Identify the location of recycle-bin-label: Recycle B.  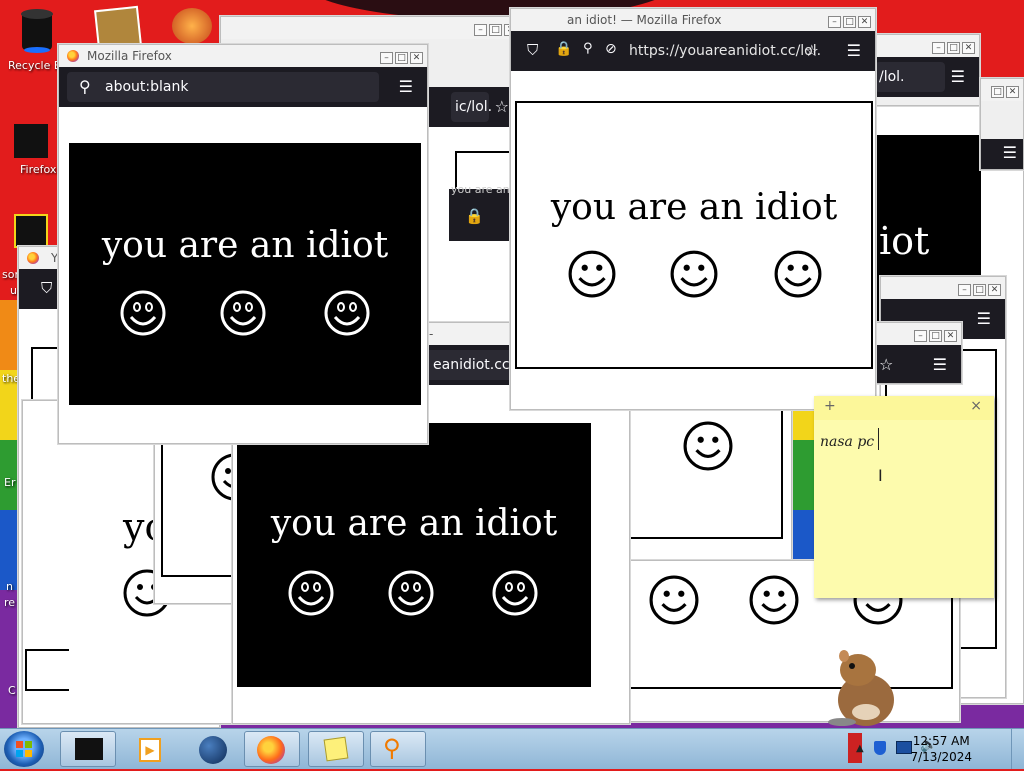
(35, 65).